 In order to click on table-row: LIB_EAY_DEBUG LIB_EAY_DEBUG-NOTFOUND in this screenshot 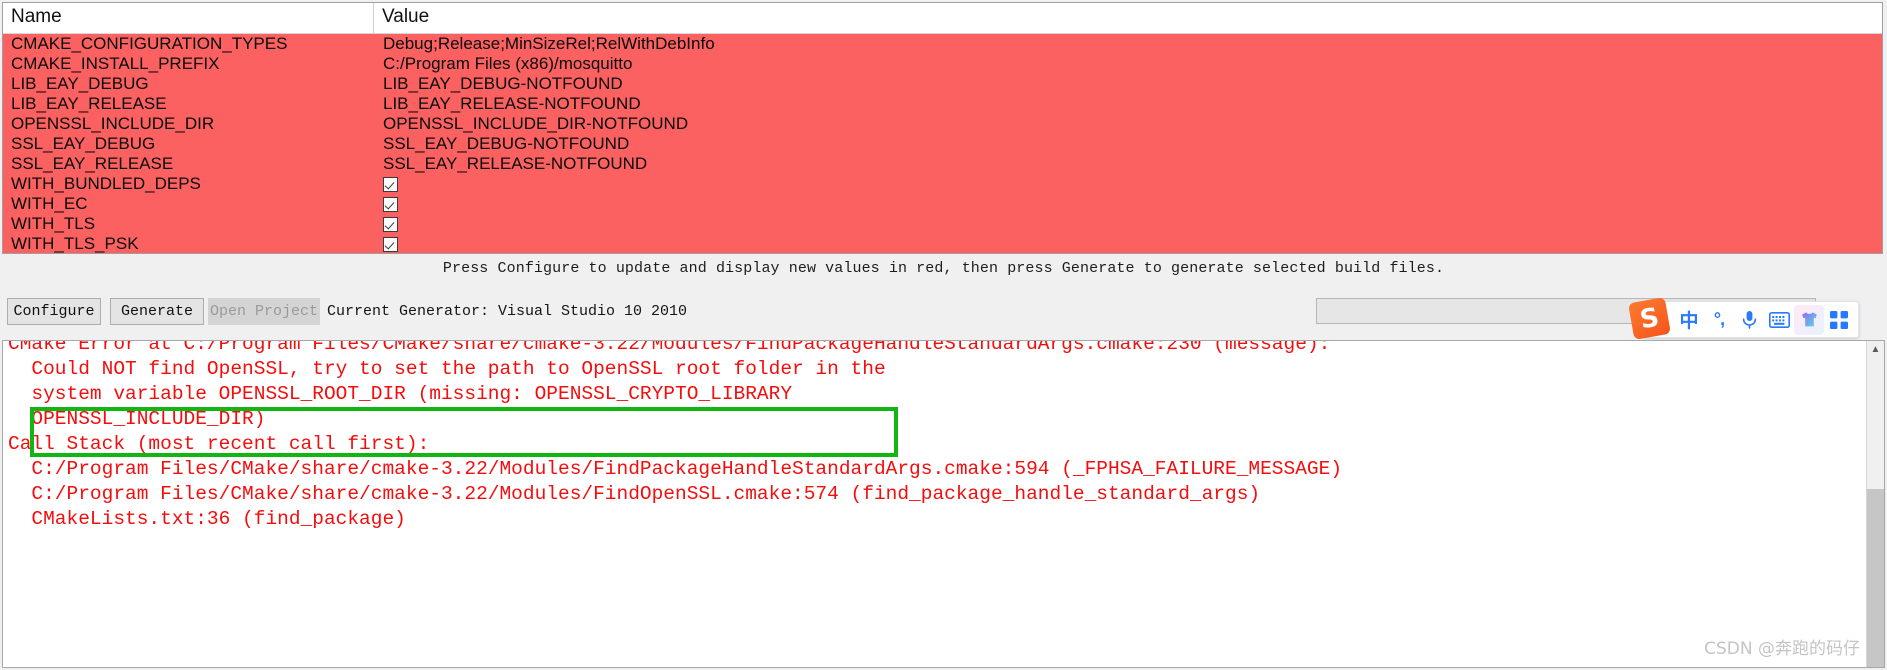, I will do `click(942, 84)`.